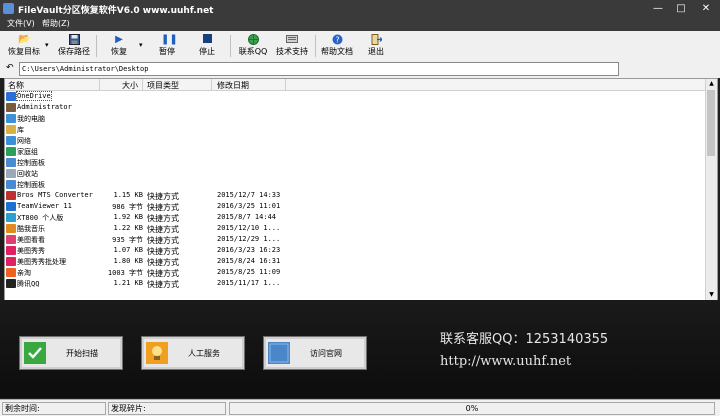  Describe the element at coordinates (360, 8) in the screenshot. I see `title-bar: FileVault分区恢复软件V6.0 www.uuhf.net — □ ✕` at that location.